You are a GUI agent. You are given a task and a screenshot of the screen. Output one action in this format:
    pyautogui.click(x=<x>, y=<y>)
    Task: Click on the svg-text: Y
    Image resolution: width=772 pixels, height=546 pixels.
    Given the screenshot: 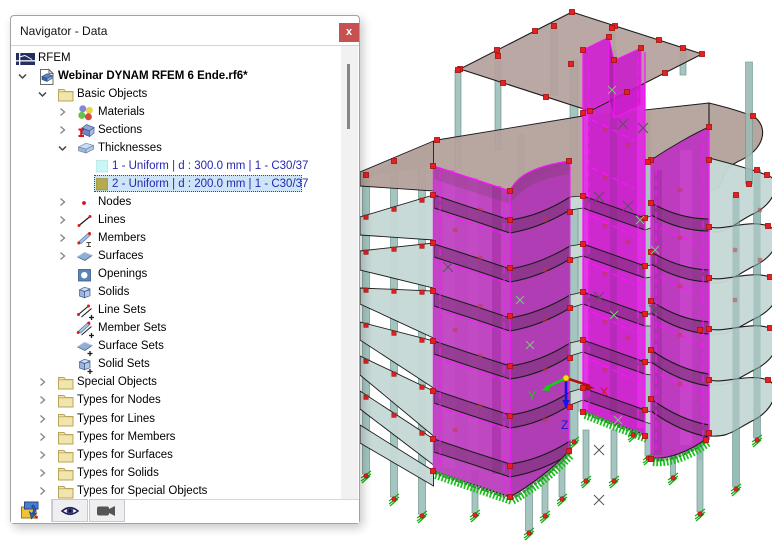 What is the action you would take?
    pyautogui.click(x=532, y=396)
    